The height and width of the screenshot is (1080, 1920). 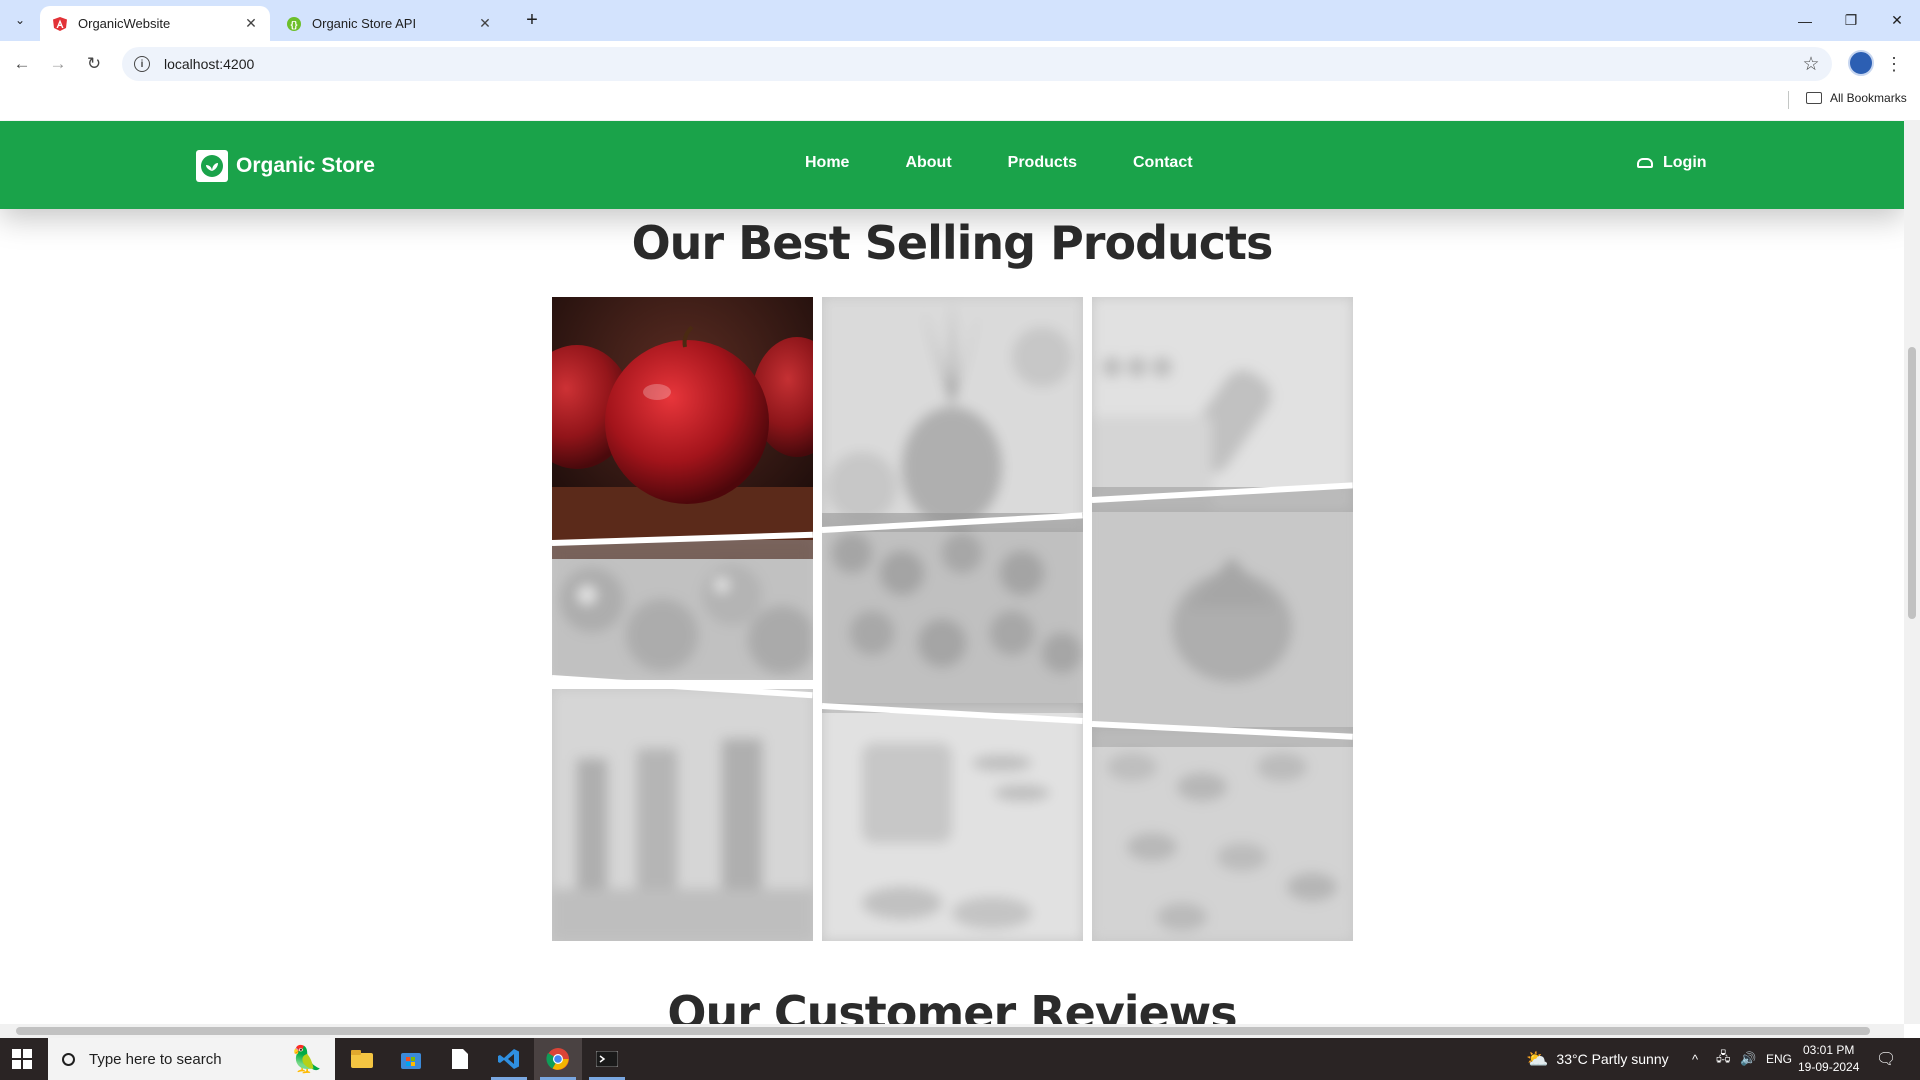 I want to click on browser-menu-icon: ⋮, so click(x=1894, y=64).